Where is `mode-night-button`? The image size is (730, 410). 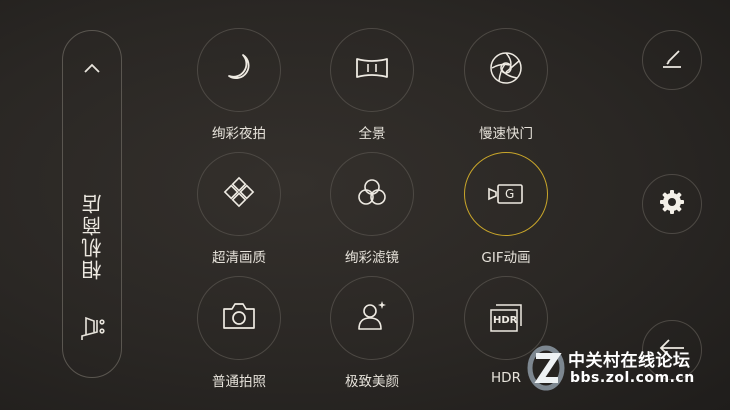
mode-night-button is located at coordinates (239, 70).